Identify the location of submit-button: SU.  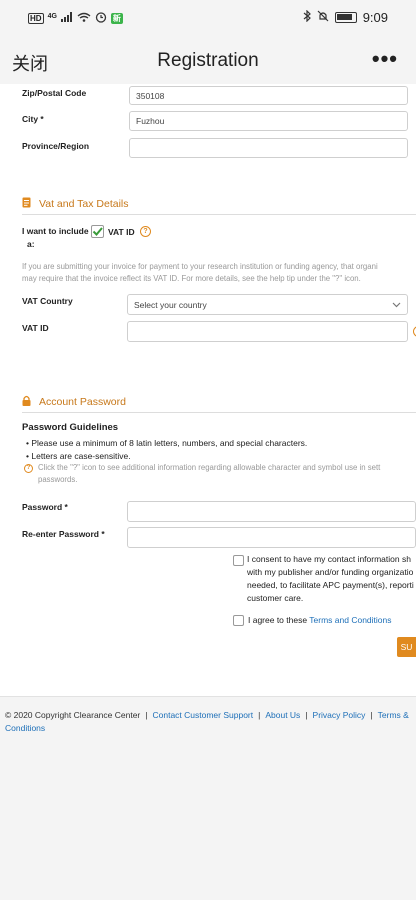
(406, 647).